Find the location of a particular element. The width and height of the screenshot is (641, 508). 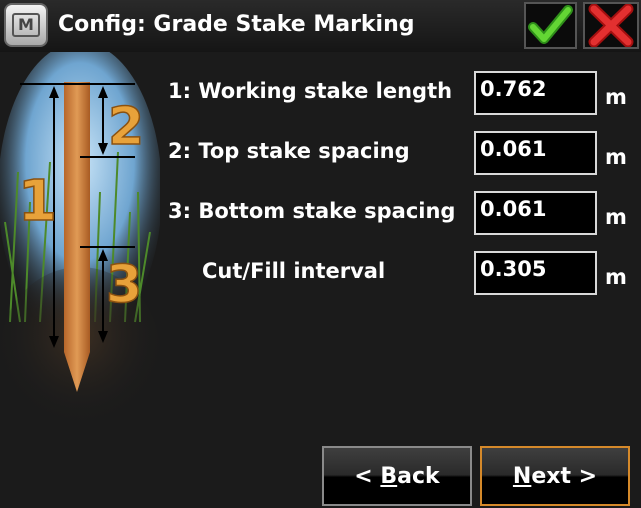

diagram-label-1: 1 is located at coordinates (37, 201).